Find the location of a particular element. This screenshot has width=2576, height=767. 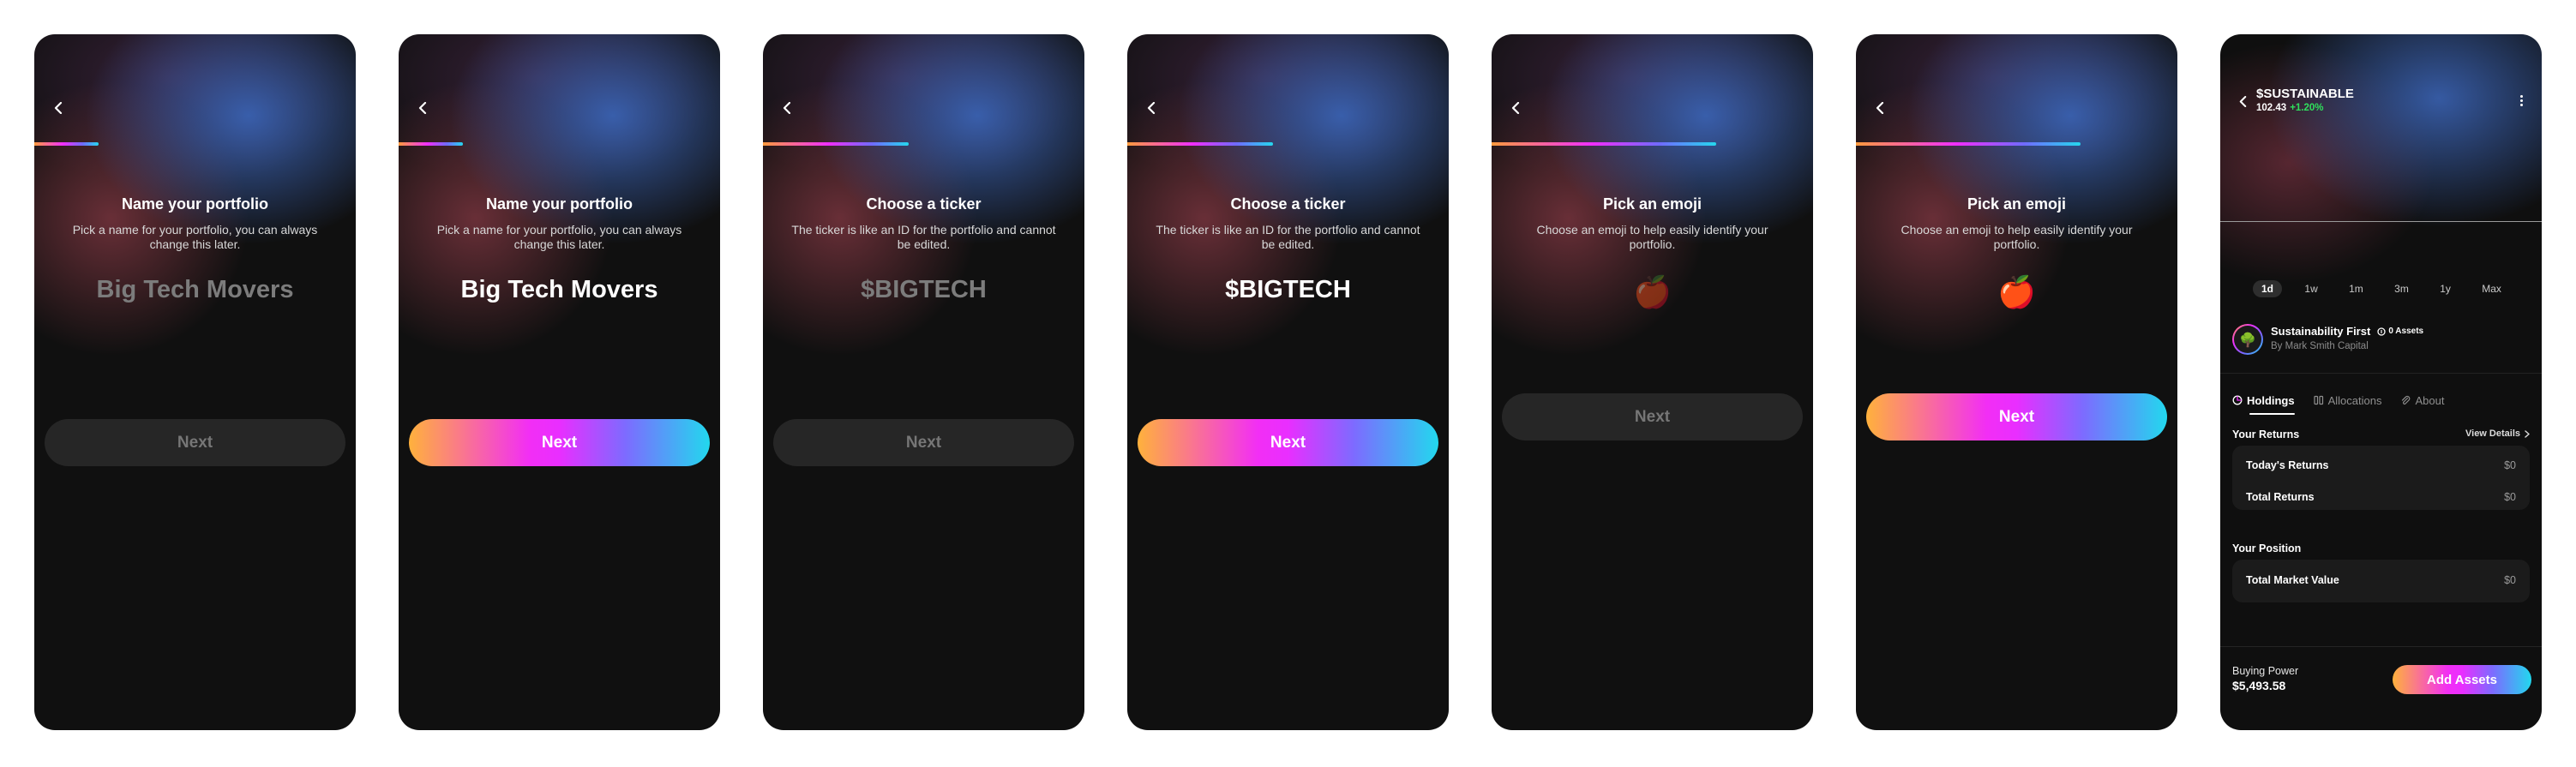

portfolio-tabs: Holdings Allocations About is located at coordinates (2338, 404).